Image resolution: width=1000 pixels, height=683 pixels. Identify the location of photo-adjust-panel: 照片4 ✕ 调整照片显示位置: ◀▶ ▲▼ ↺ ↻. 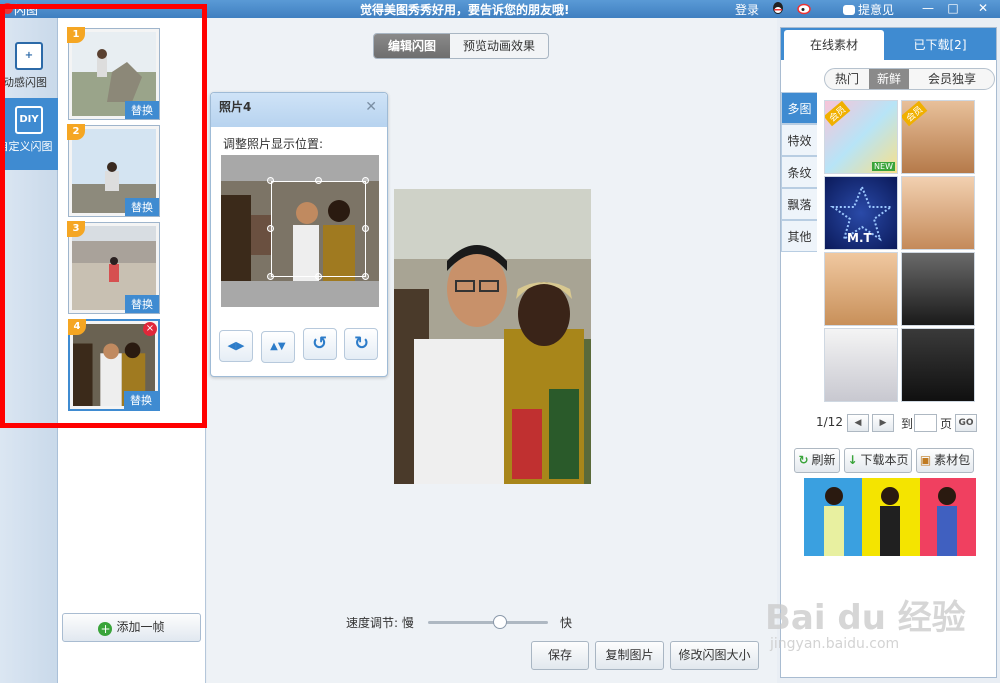
(299, 234).